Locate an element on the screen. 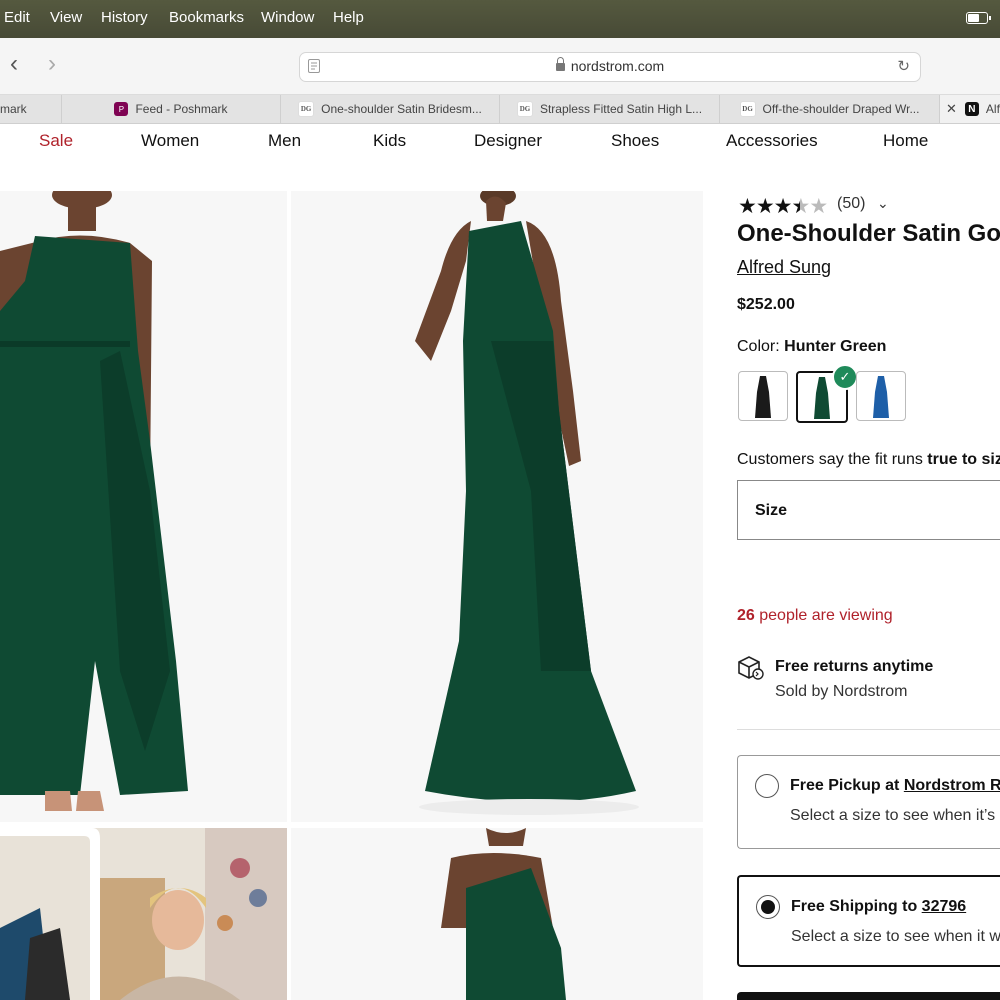 This screenshot has height=1000, width=1000. nav-shoes: Shoes is located at coordinates (635, 141).